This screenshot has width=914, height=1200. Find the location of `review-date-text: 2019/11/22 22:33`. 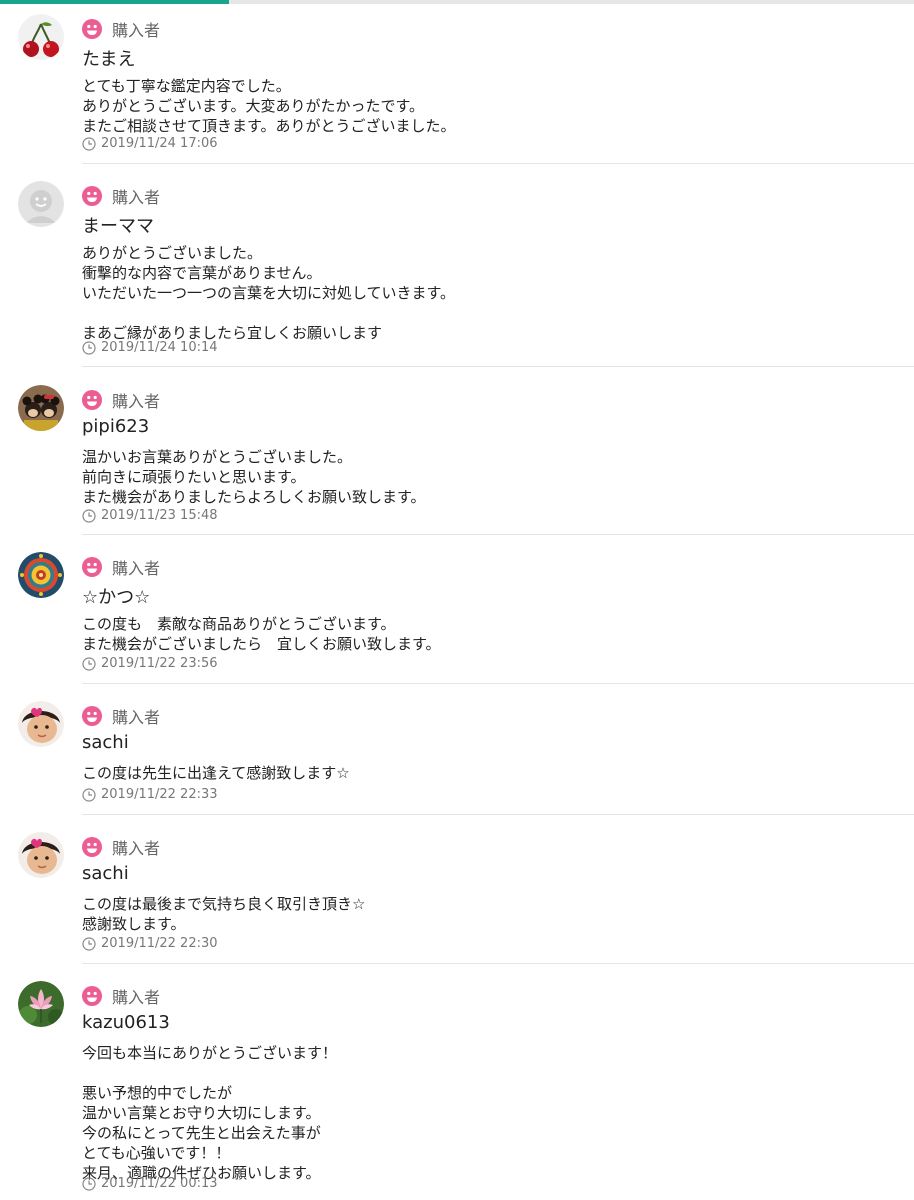

review-date-text: 2019/11/22 22:33 is located at coordinates (159, 794).